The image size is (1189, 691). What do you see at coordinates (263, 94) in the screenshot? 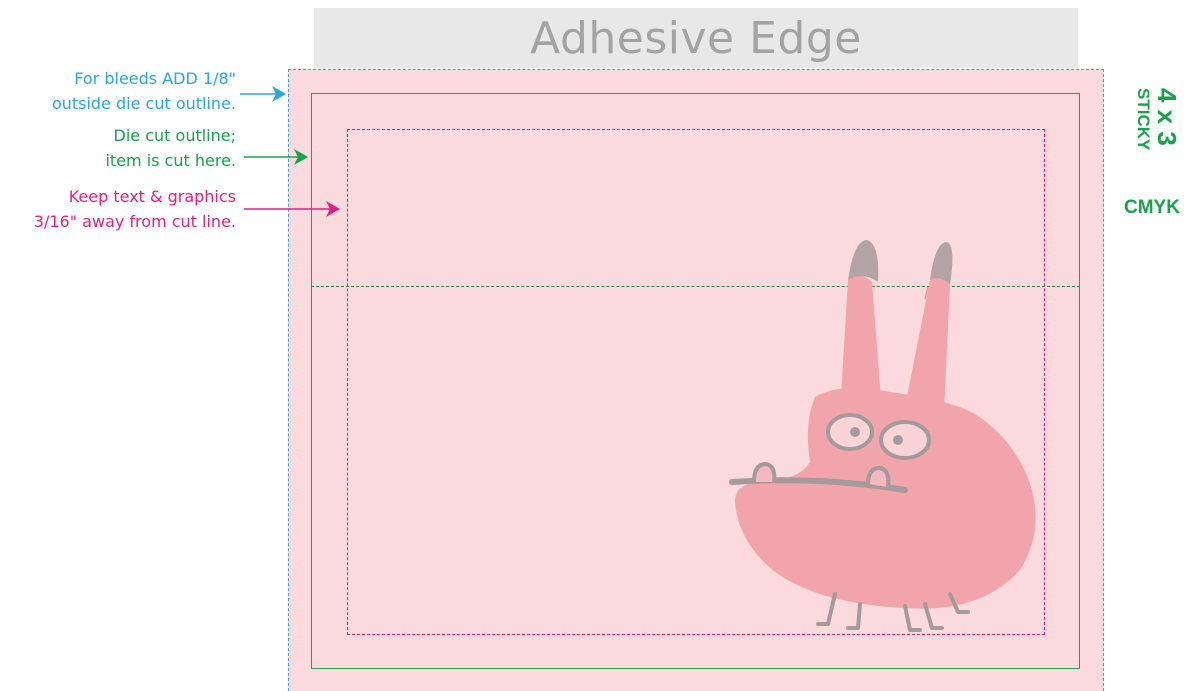
I see `bleed-arrow-icon` at bounding box center [263, 94].